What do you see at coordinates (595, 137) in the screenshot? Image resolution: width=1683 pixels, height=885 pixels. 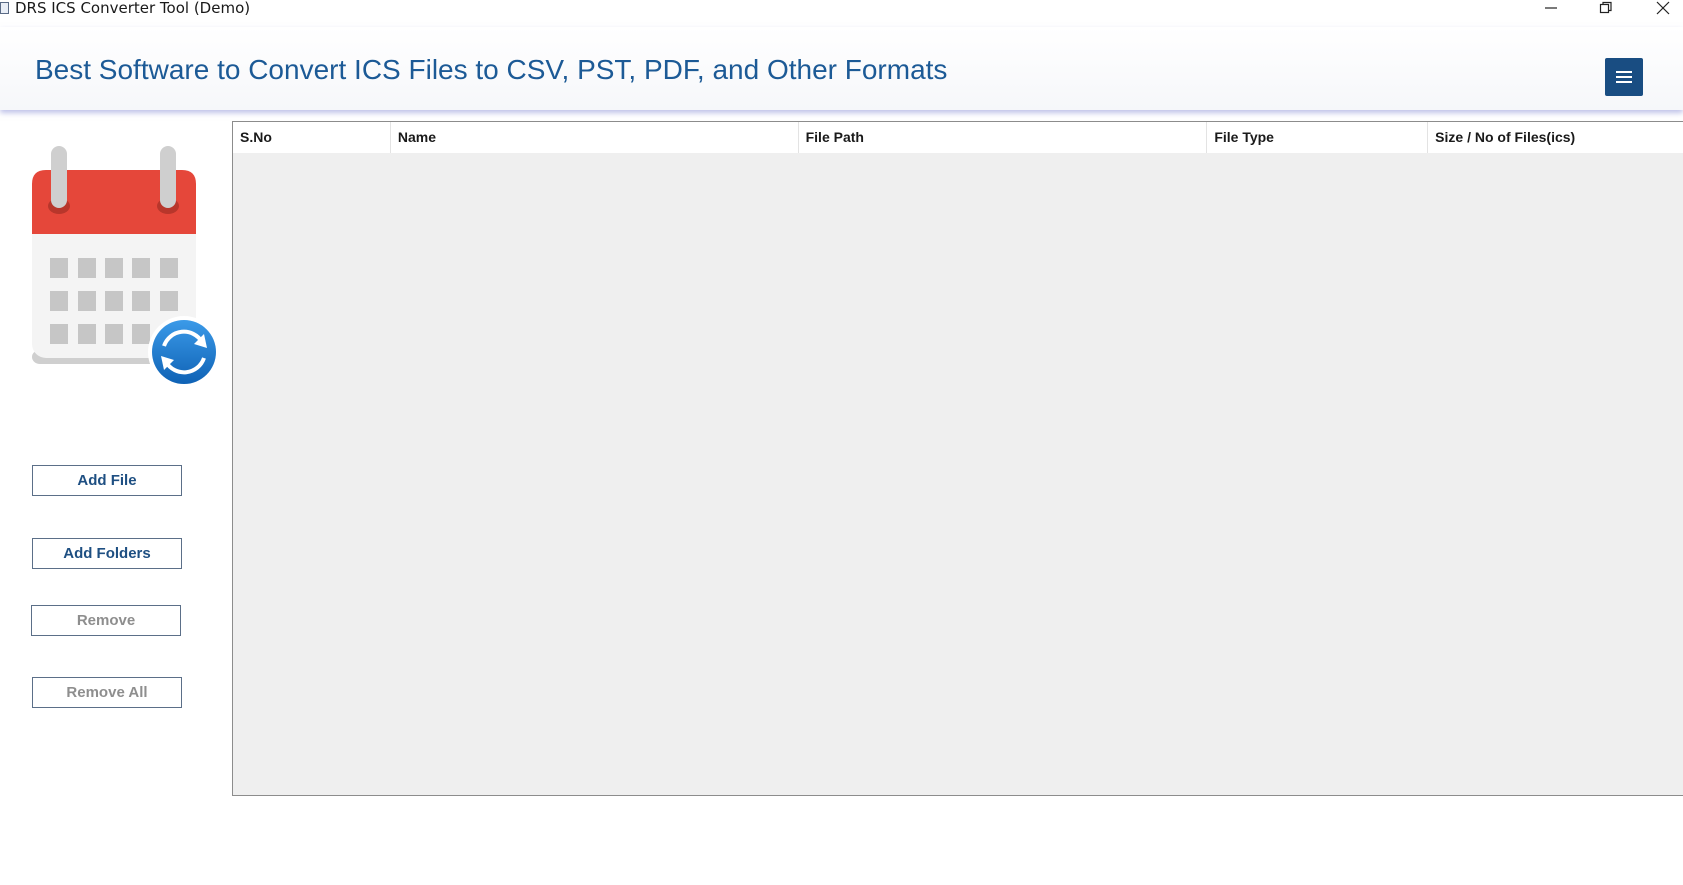 I see `column-header-name: Name` at bounding box center [595, 137].